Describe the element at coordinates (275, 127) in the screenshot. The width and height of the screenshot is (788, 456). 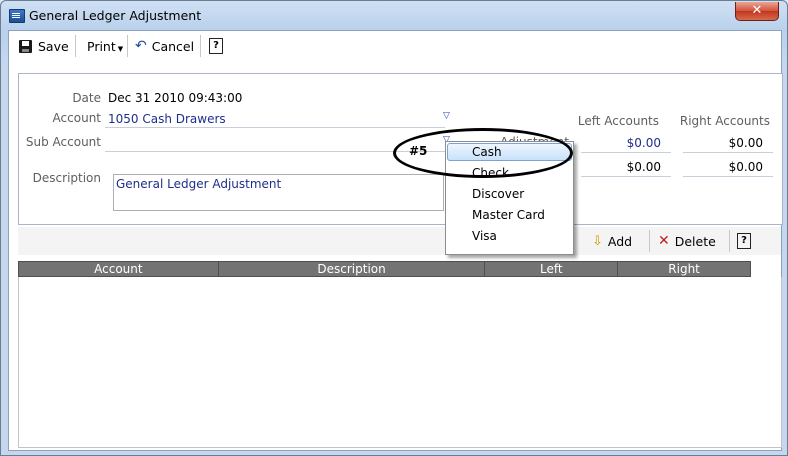
I see `account-underline` at that location.